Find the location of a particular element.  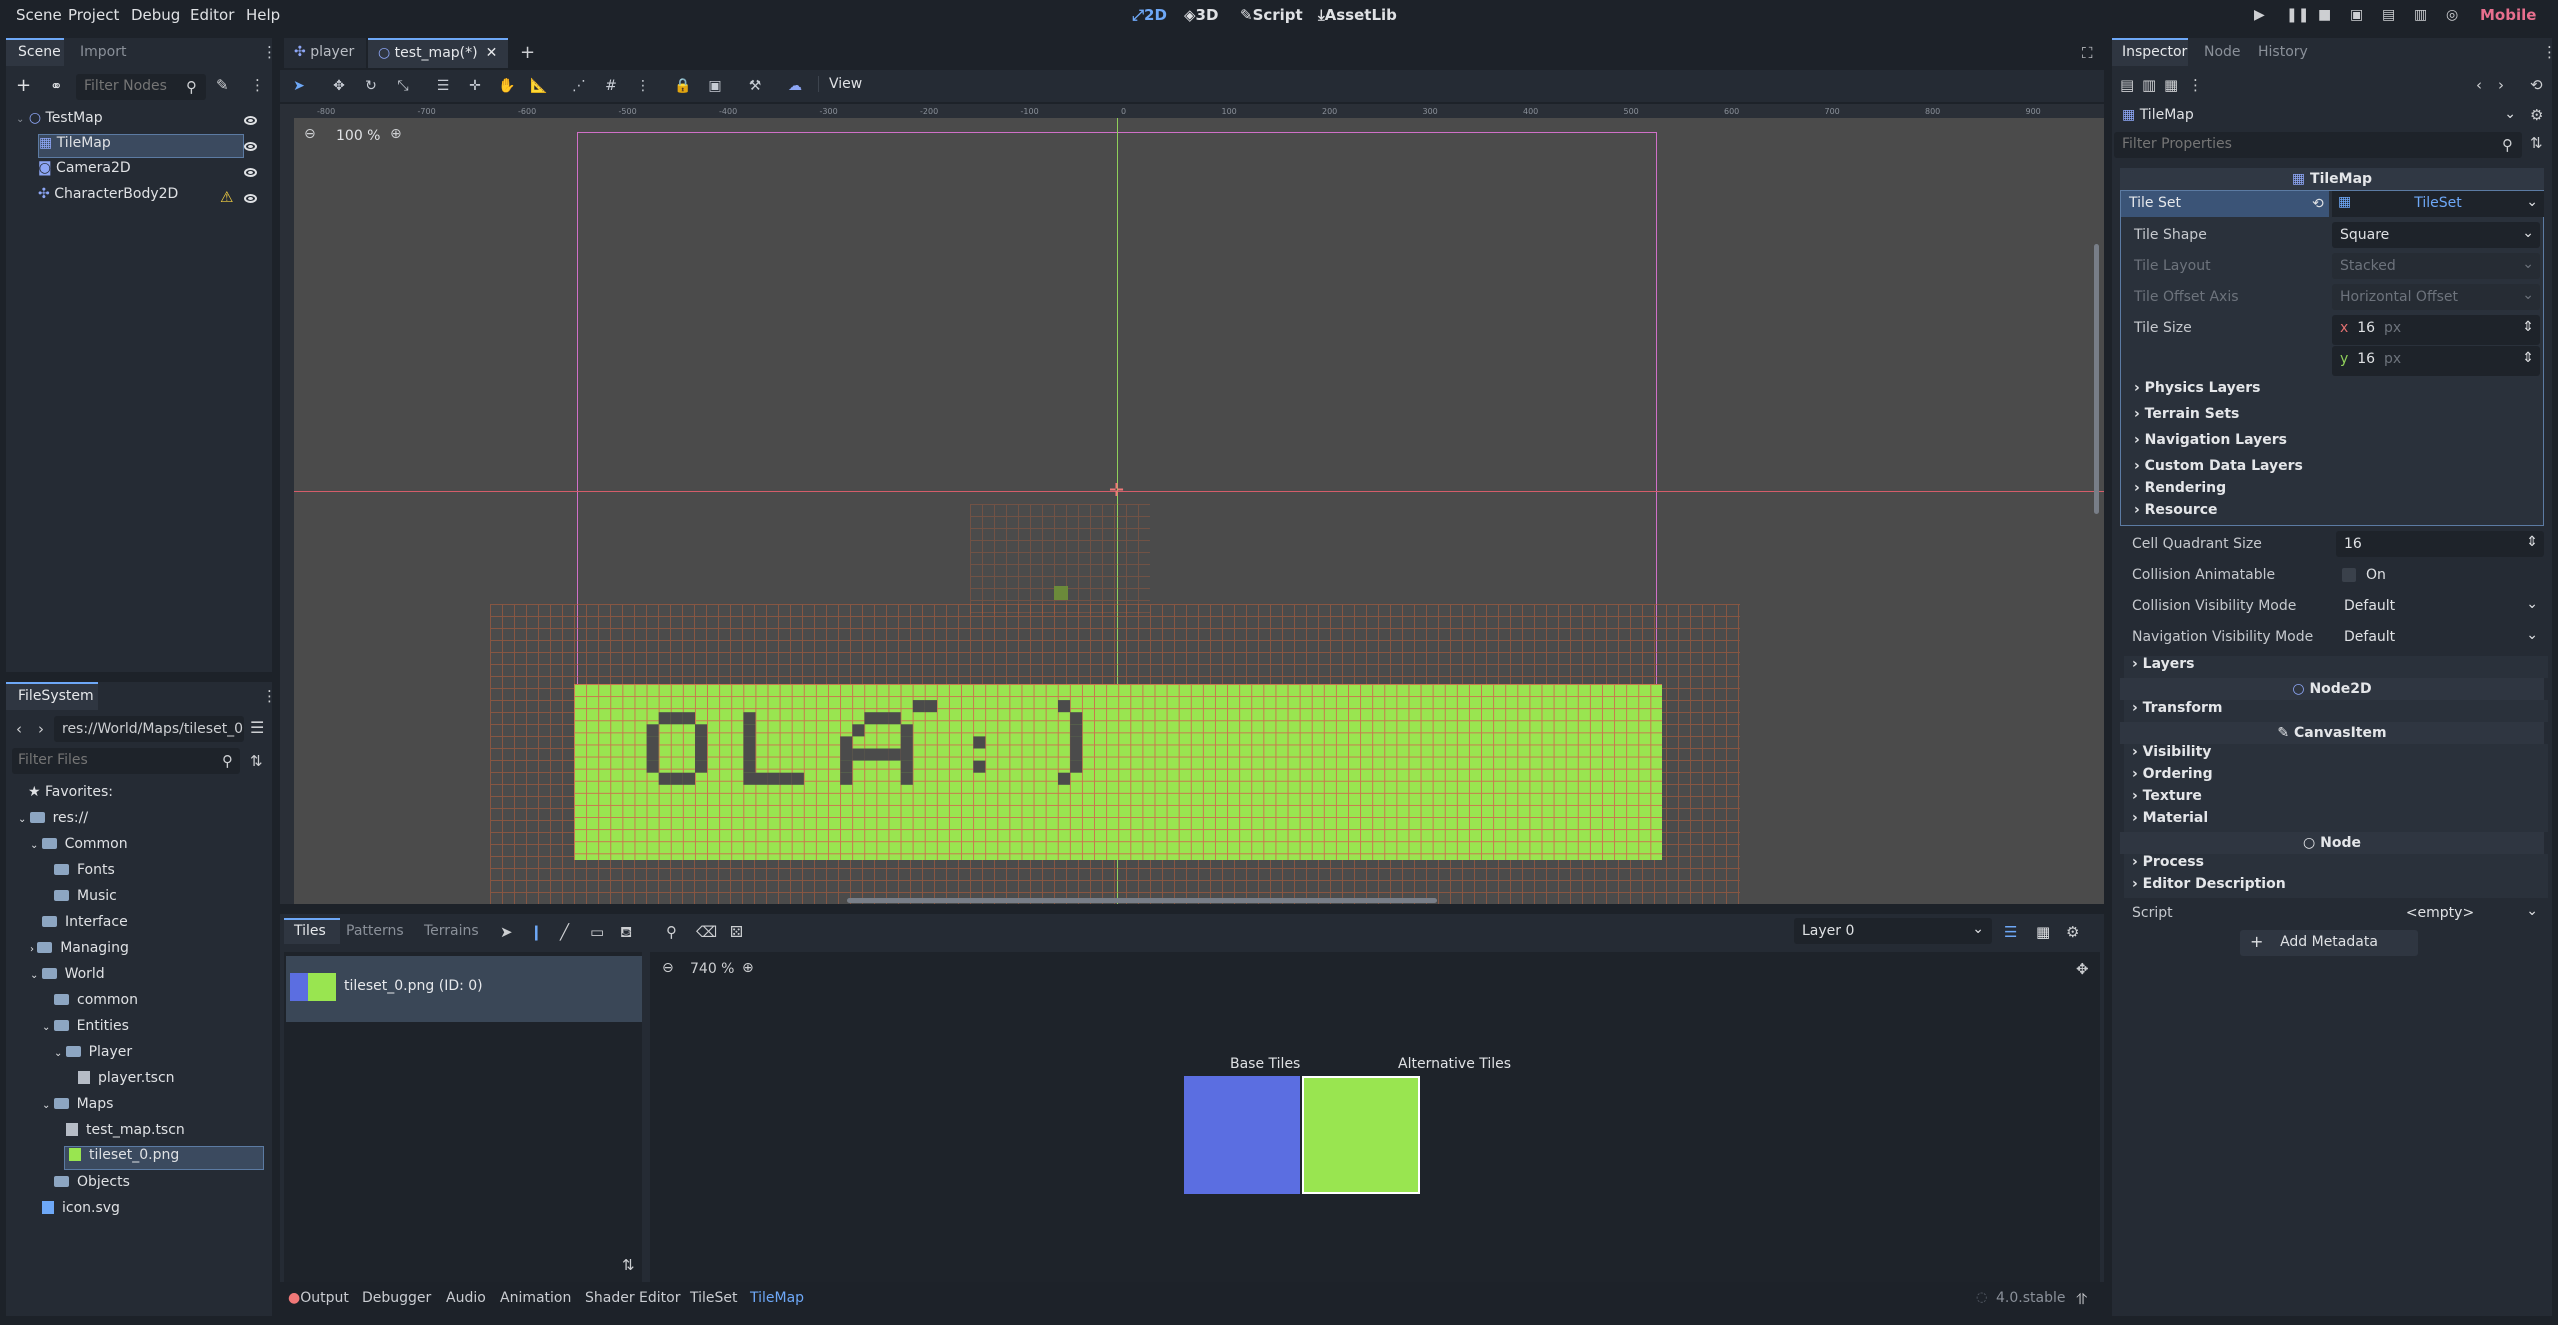

filter-properties-field is located at coordinates (2294, 144).